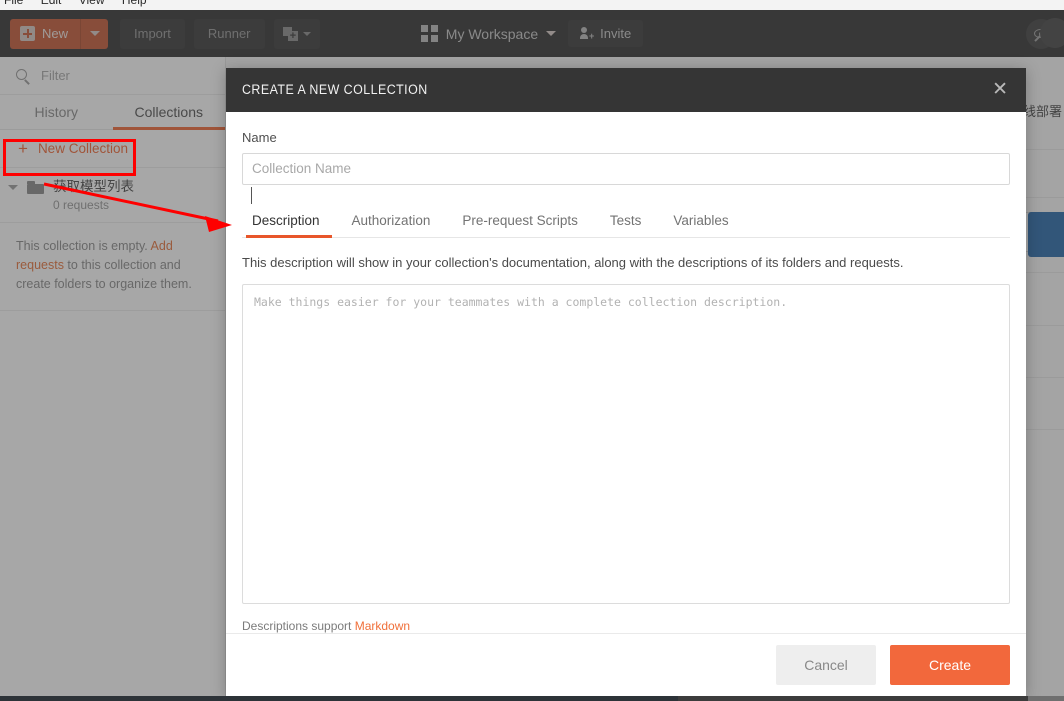  What do you see at coordinates (335, 90) in the screenshot?
I see `modal-title: CREATE A NEW COLLECTION` at bounding box center [335, 90].